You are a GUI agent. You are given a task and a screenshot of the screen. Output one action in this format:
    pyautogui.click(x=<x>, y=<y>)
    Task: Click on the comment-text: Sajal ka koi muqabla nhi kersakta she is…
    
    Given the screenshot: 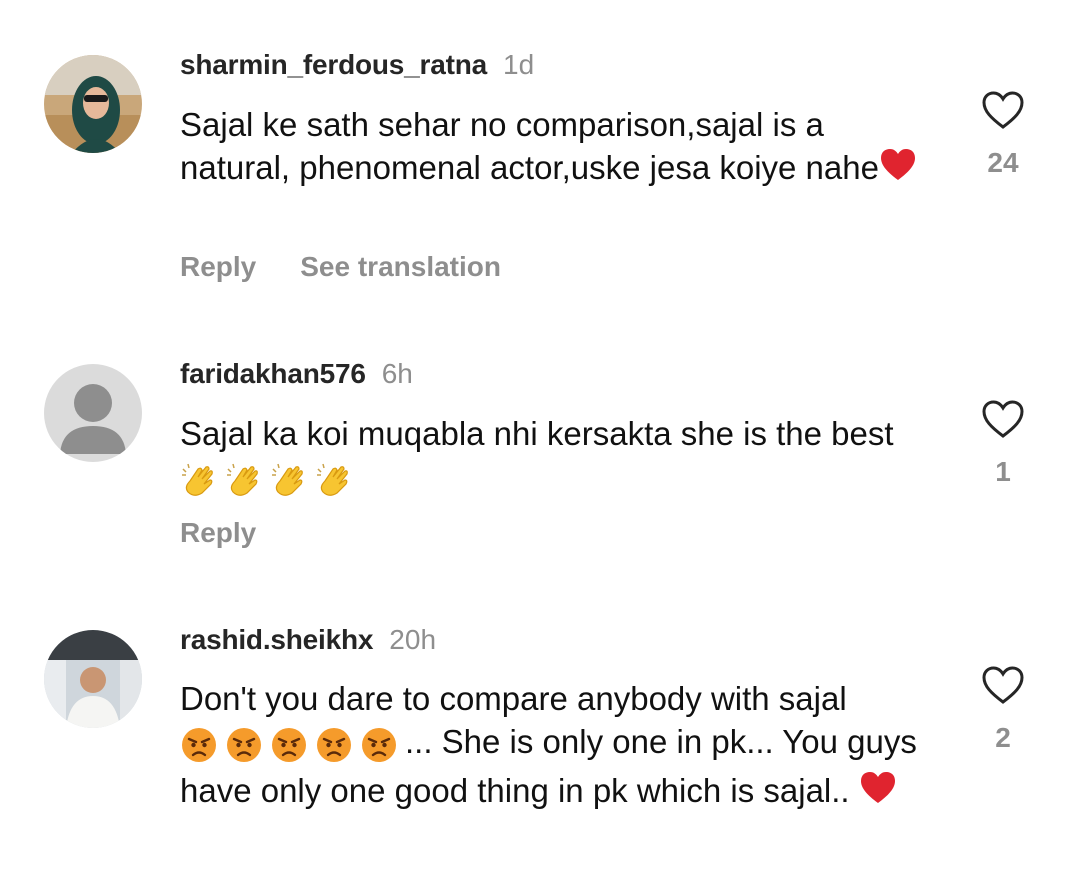 What is the action you would take?
    pyautogui.click(x=560, y=458)
    